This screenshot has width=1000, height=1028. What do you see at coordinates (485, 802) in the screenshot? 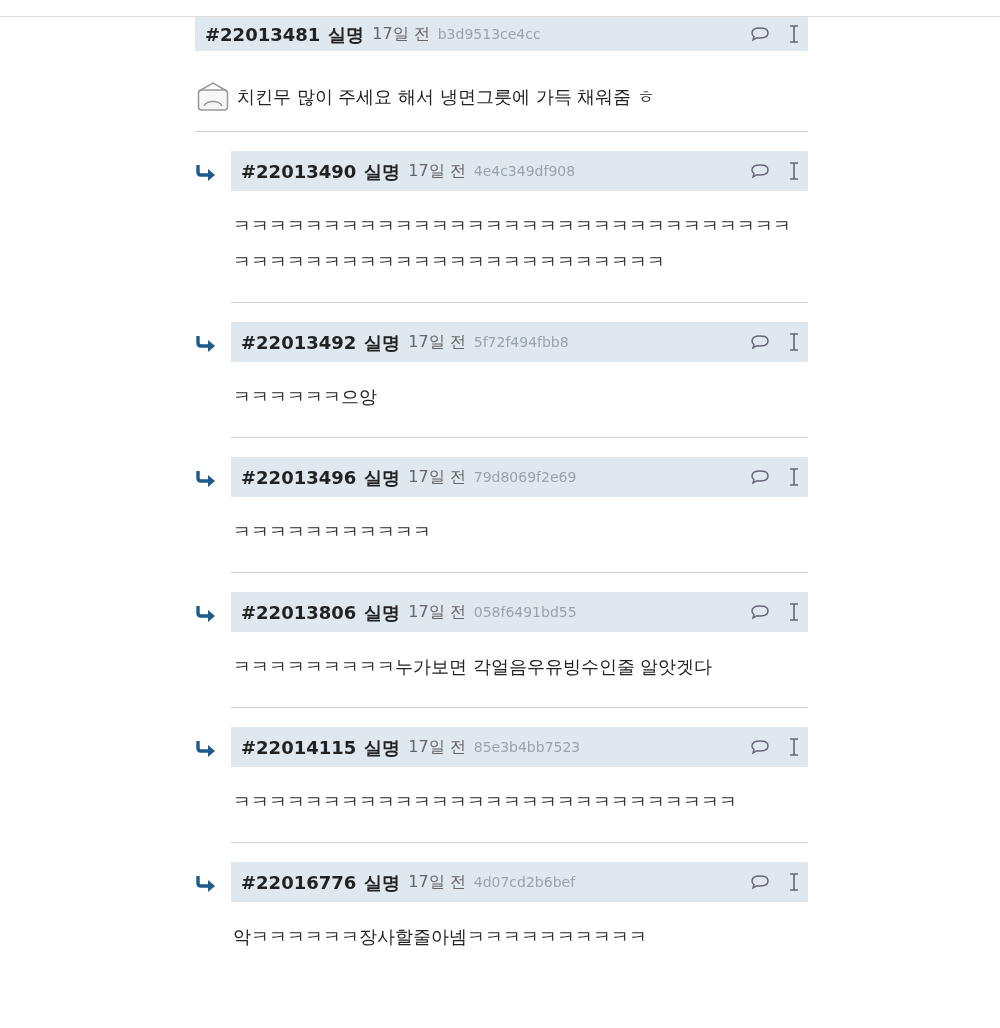
I see `comment-text: ㅋㅋㅋㅋㅋㅋㅋㅋㅋㅋㅋㅋㅋㅋㅋㅋㅋㅋㅋㅋㅋㅋㅋㅋㅋㅋㅋㅋ` at bounding box center [485, 802].